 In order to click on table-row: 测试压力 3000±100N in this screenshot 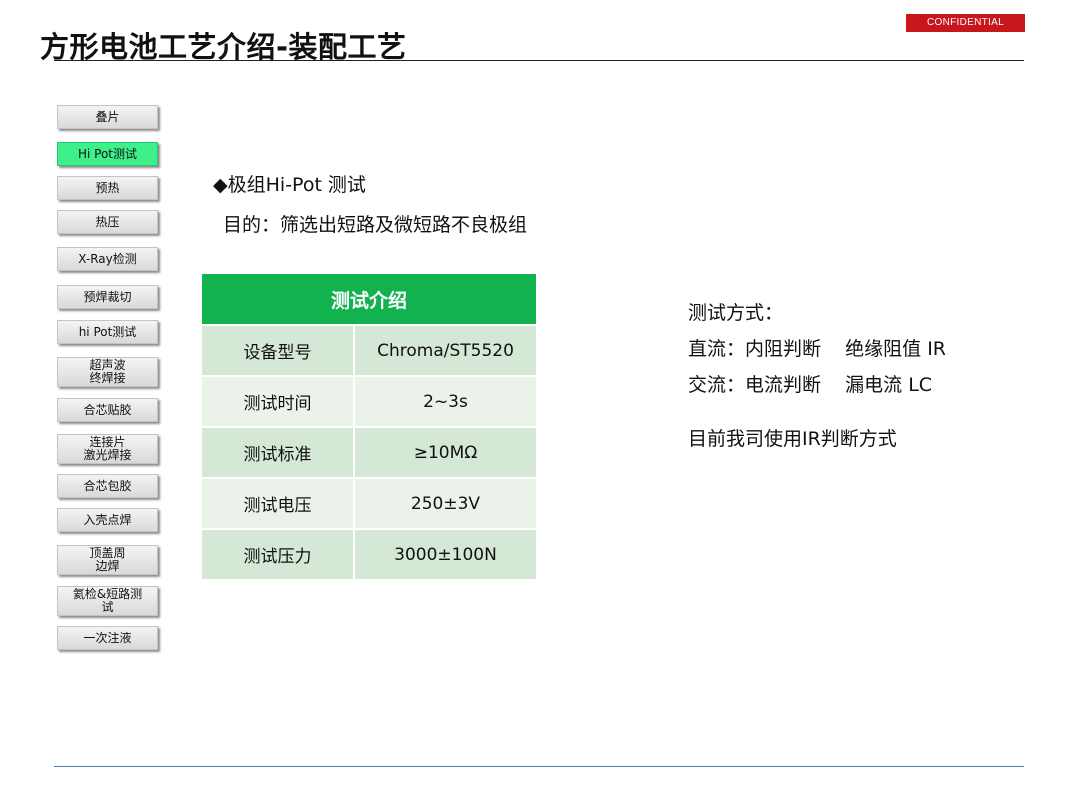, I will do `click(369, 554)`.